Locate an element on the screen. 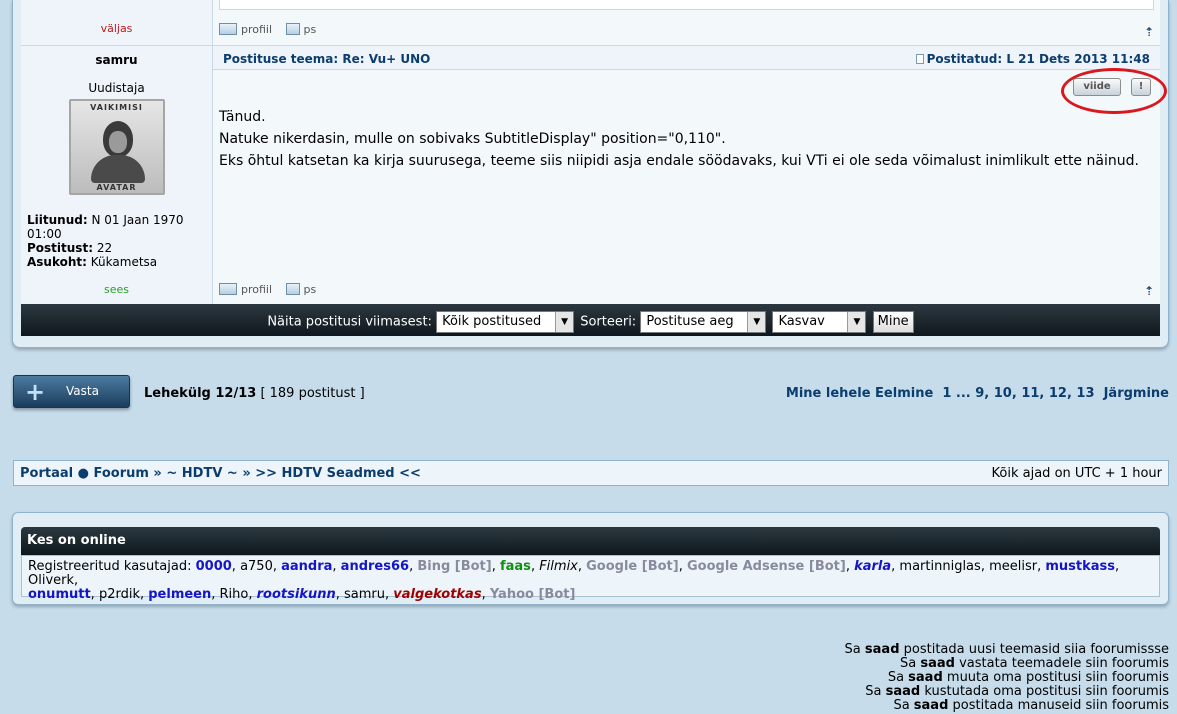 Image resolution: width=1177 pixels, height=714 pixels. sort-by-select: Postituse aeg ▼ is located at coordinates (703, 322).